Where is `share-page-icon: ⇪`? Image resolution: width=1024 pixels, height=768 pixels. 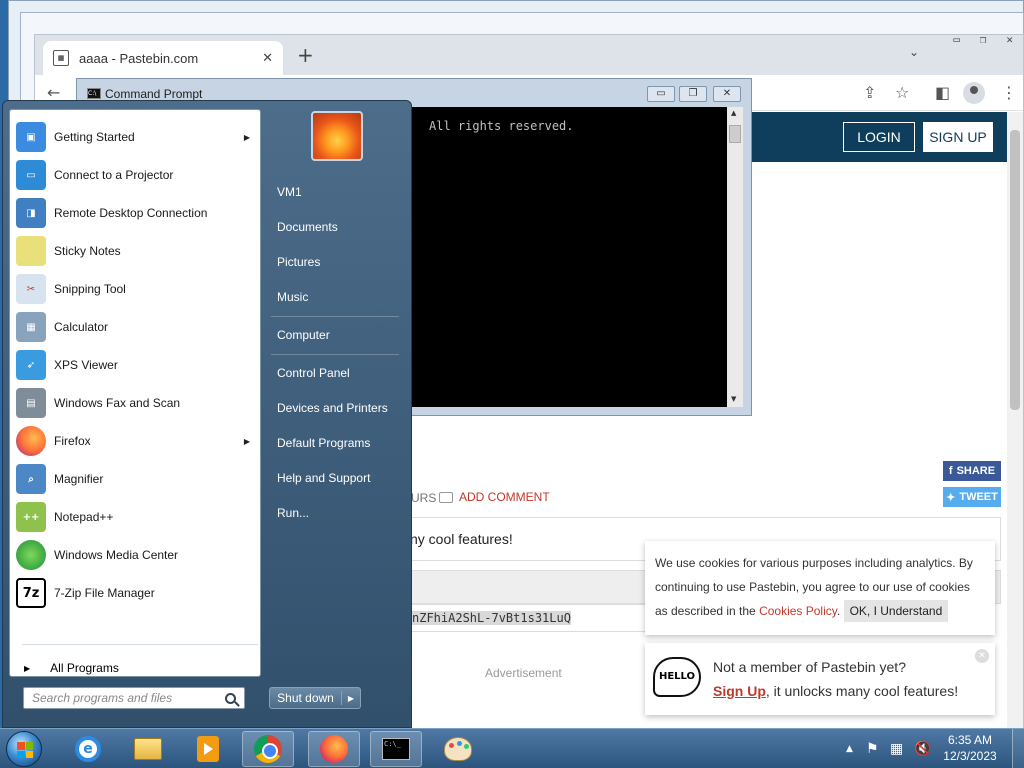
share-page-icon: ⇪ is located at coordinates (869, 92).